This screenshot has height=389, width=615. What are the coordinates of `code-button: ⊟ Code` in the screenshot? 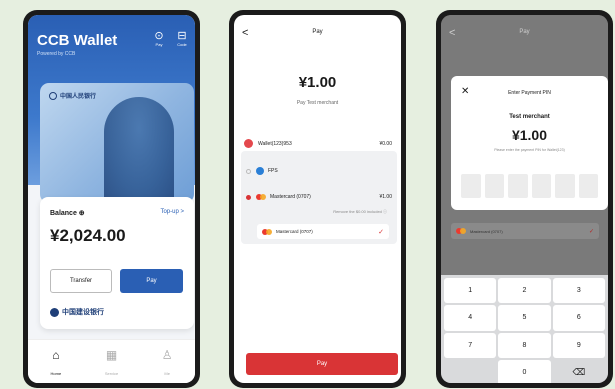 It's located at (182, 38).